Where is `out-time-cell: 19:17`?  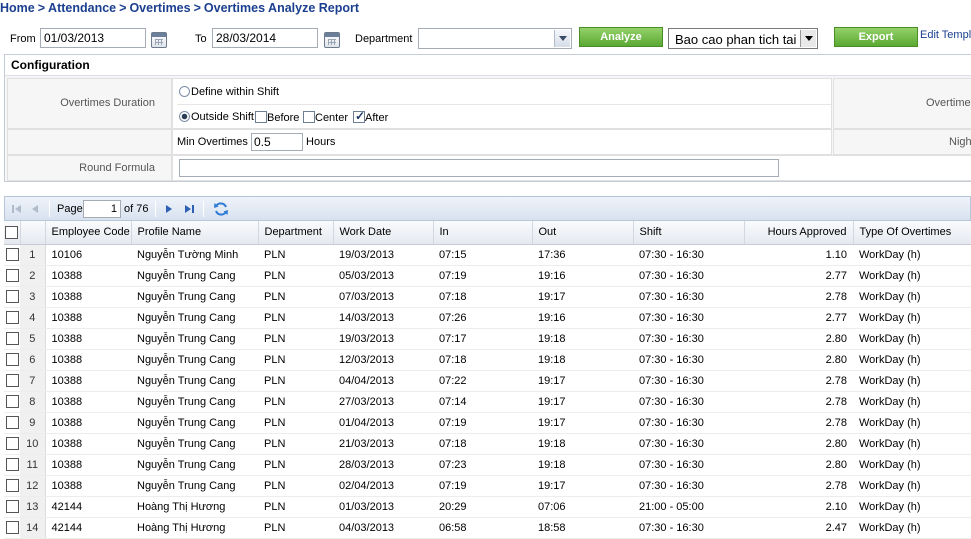
out-time-cell: 19:17 is located at coordinates (582, 486).